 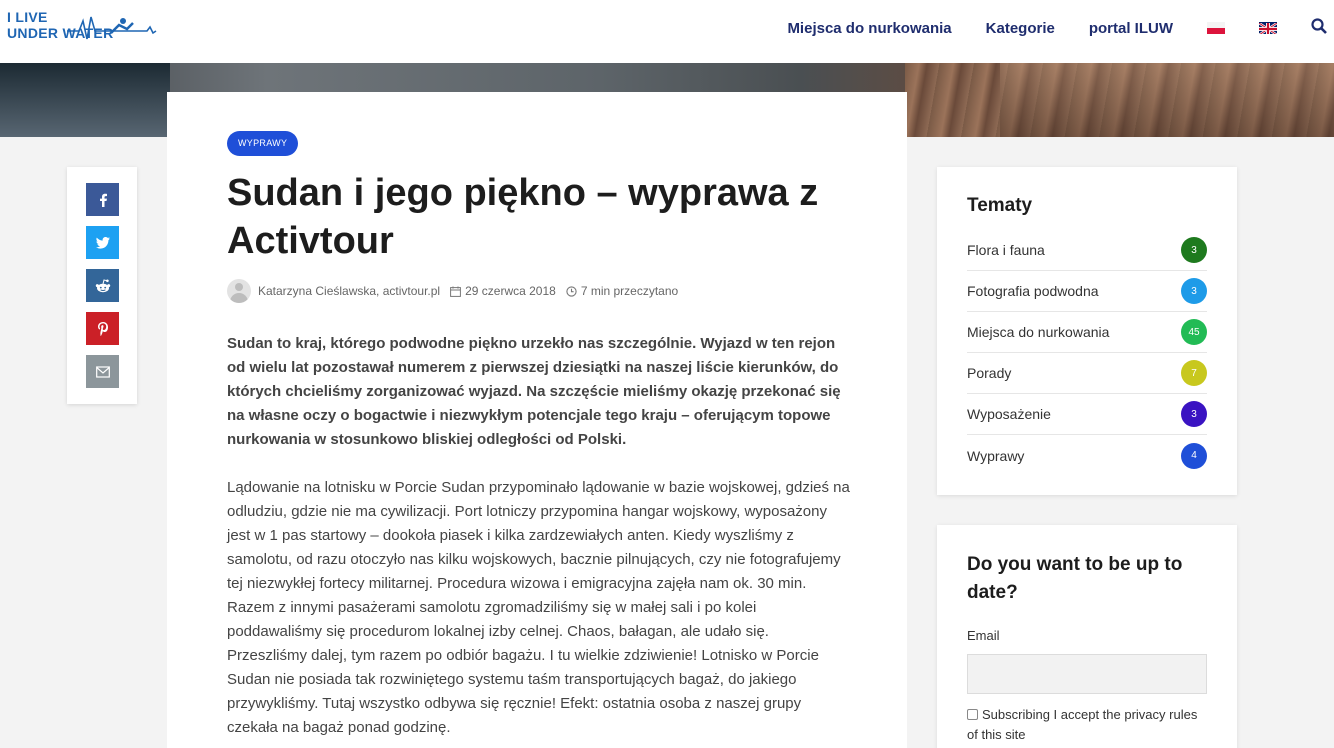 I want to click on topic-item: Wyprawy 4, so click(x=1087, y=455).